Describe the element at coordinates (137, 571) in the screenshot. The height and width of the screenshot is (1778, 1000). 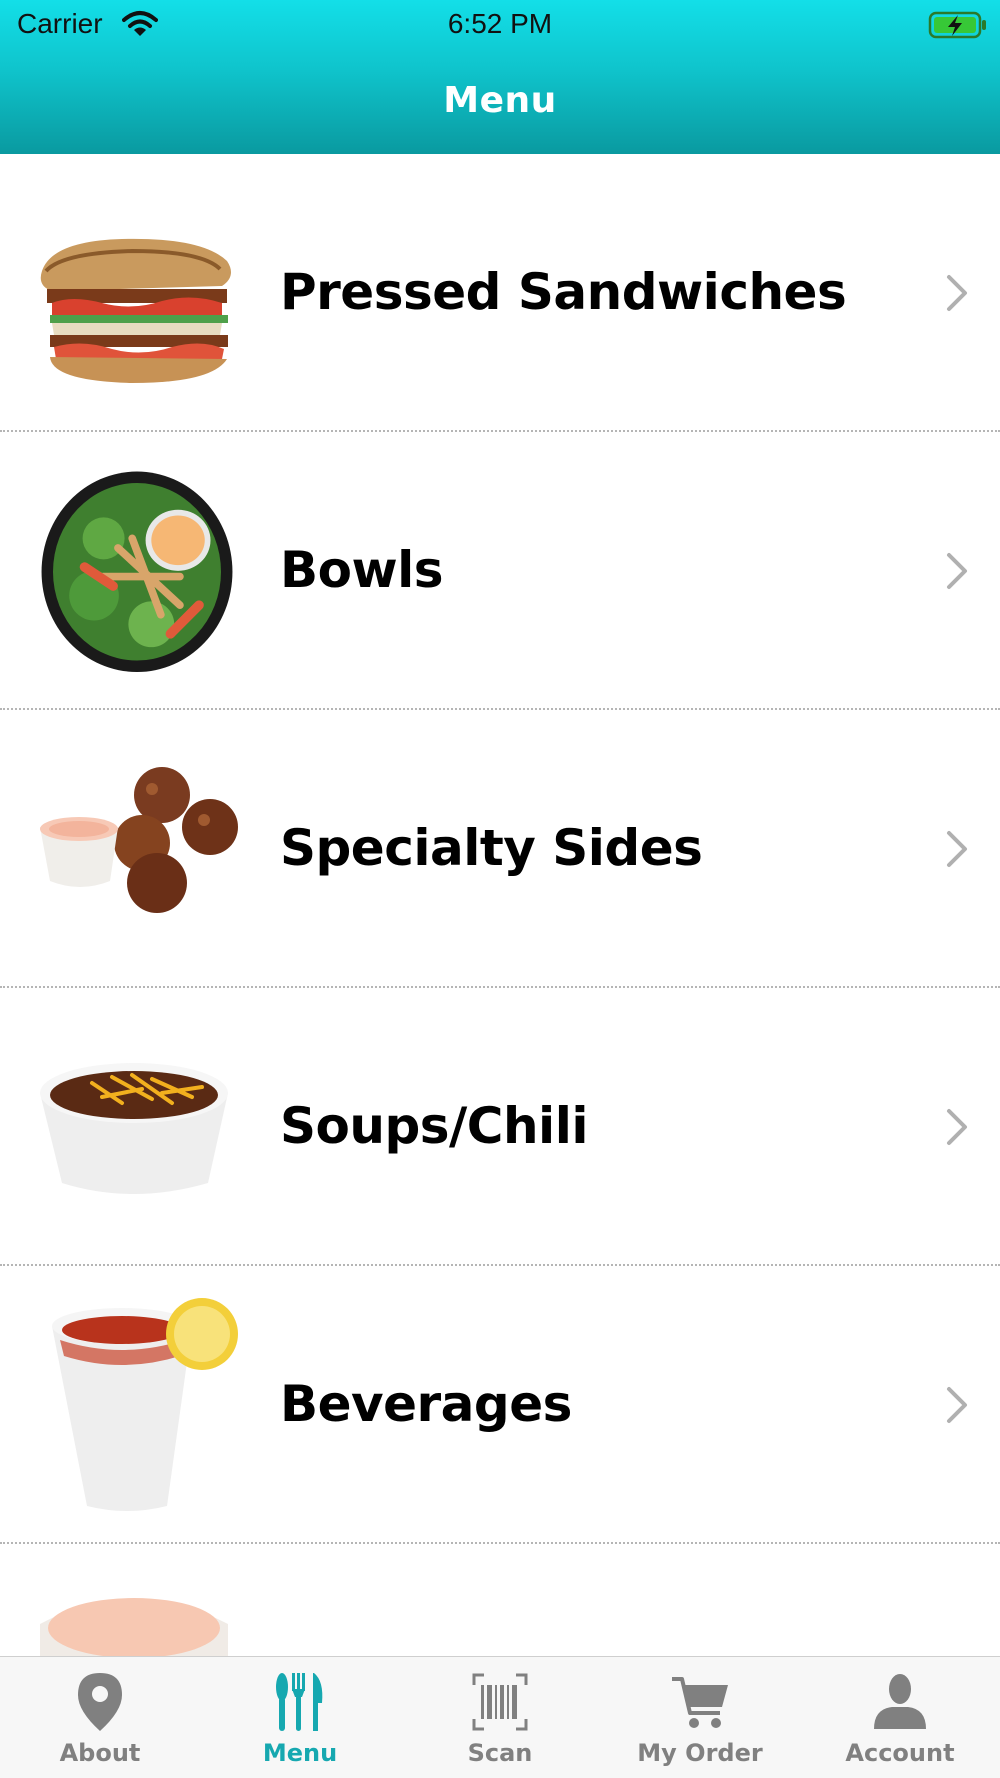
I see `salad-bowl-image` at that location.